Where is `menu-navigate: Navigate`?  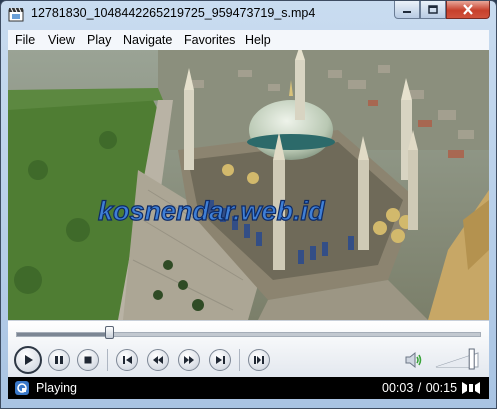 menu-navigate: Navigate is located at coordinates (147, 40).